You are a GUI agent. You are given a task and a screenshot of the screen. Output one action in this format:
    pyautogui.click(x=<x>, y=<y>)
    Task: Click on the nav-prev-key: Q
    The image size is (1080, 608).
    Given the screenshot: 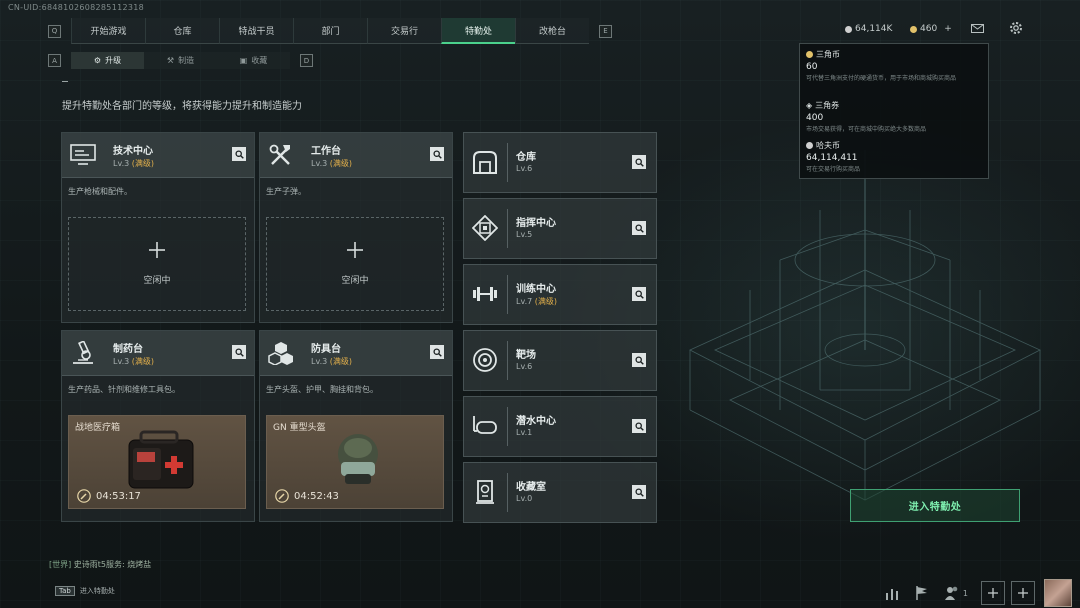 What is the action you would take?
    pyautogui.click(x=54, y=31)
    